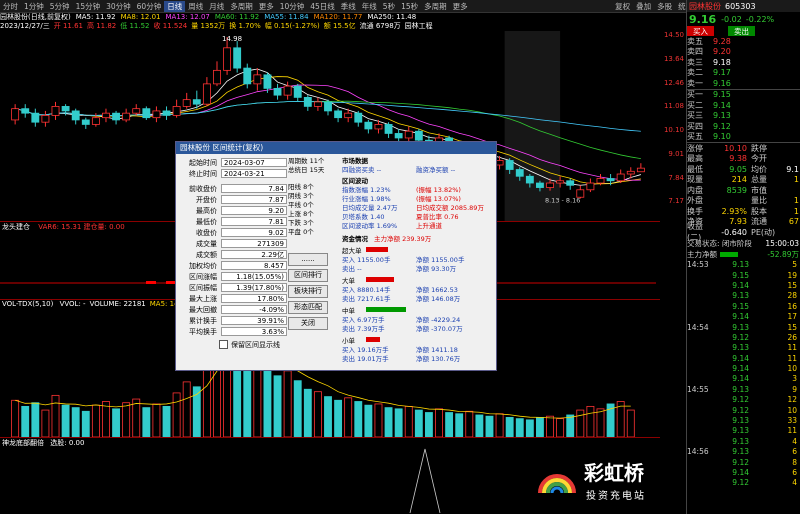 The height and width of the screenshot is (514, 800). What do you see at coordinates (308, 275) in the screenshot?
I see `dialog-button: 区间排行` at bounding box center [308, 275].